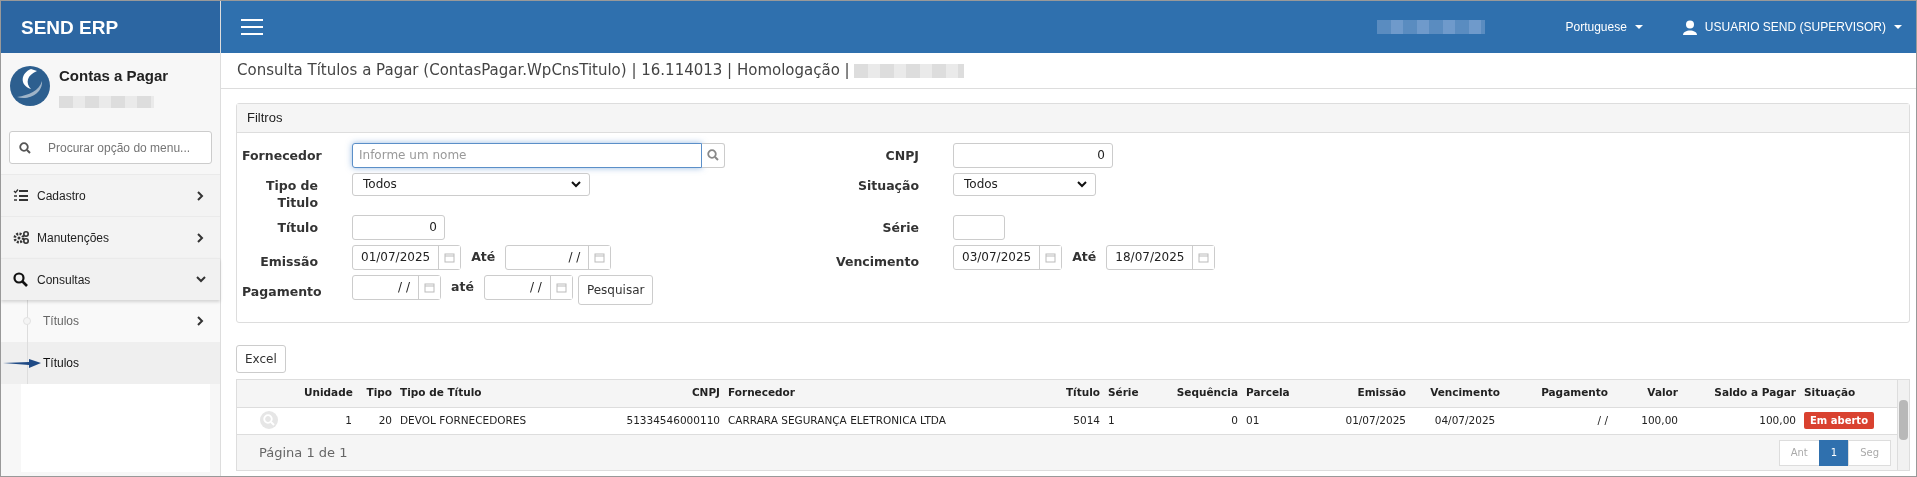  I want to click on field-label: CNPJ, so click(901, 155).